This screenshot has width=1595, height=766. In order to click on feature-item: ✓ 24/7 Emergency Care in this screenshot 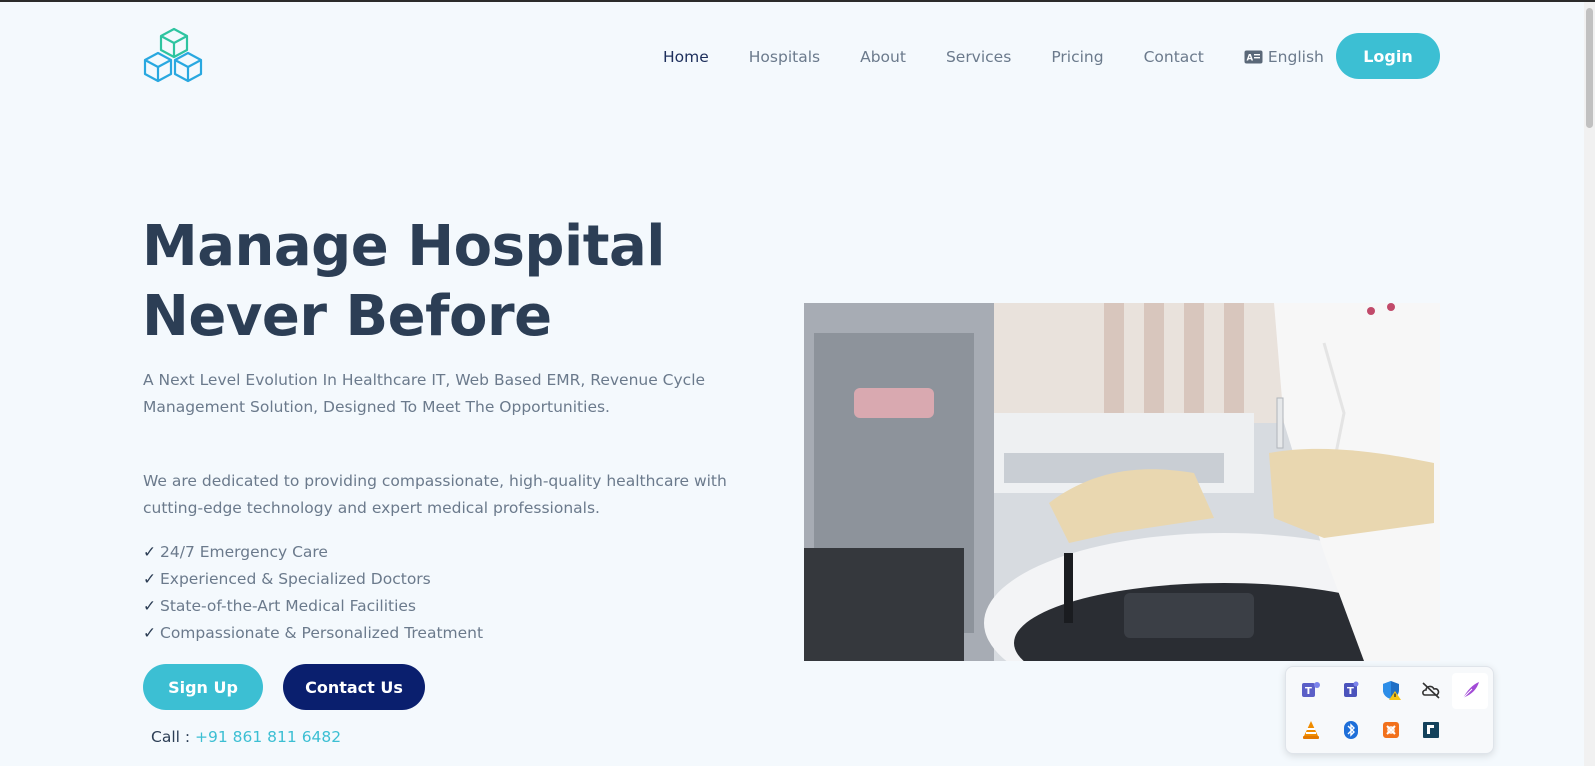, I will do `click(235, 552)`.